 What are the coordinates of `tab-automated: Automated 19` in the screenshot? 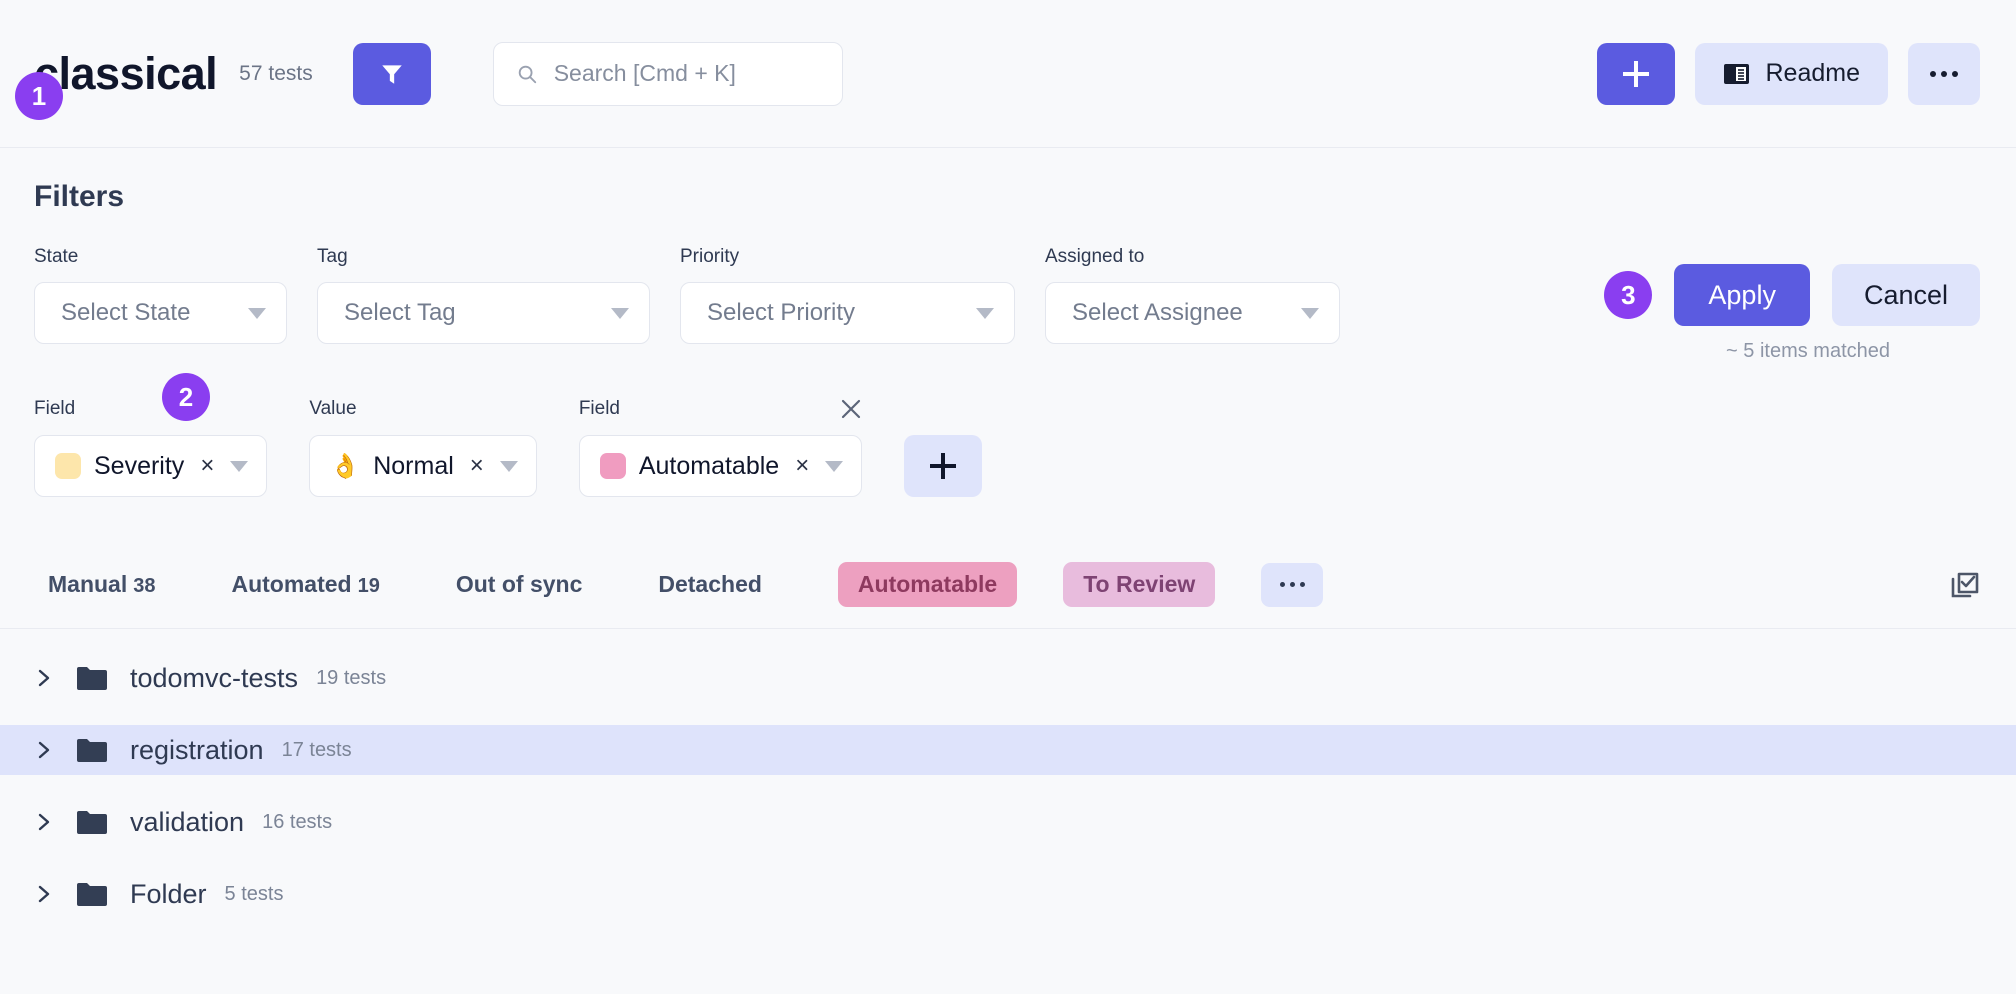 It's located at (305, 584).